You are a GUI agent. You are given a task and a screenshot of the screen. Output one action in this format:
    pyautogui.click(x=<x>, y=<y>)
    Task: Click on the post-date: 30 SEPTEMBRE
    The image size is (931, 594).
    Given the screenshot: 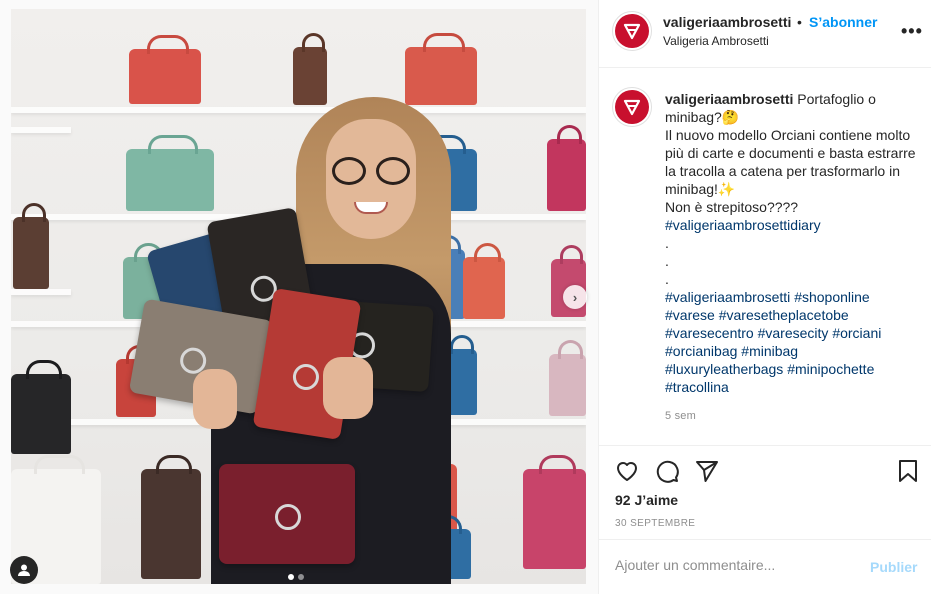 What is the action you would take?
    pyautogui.click(x=655, y=523)
    